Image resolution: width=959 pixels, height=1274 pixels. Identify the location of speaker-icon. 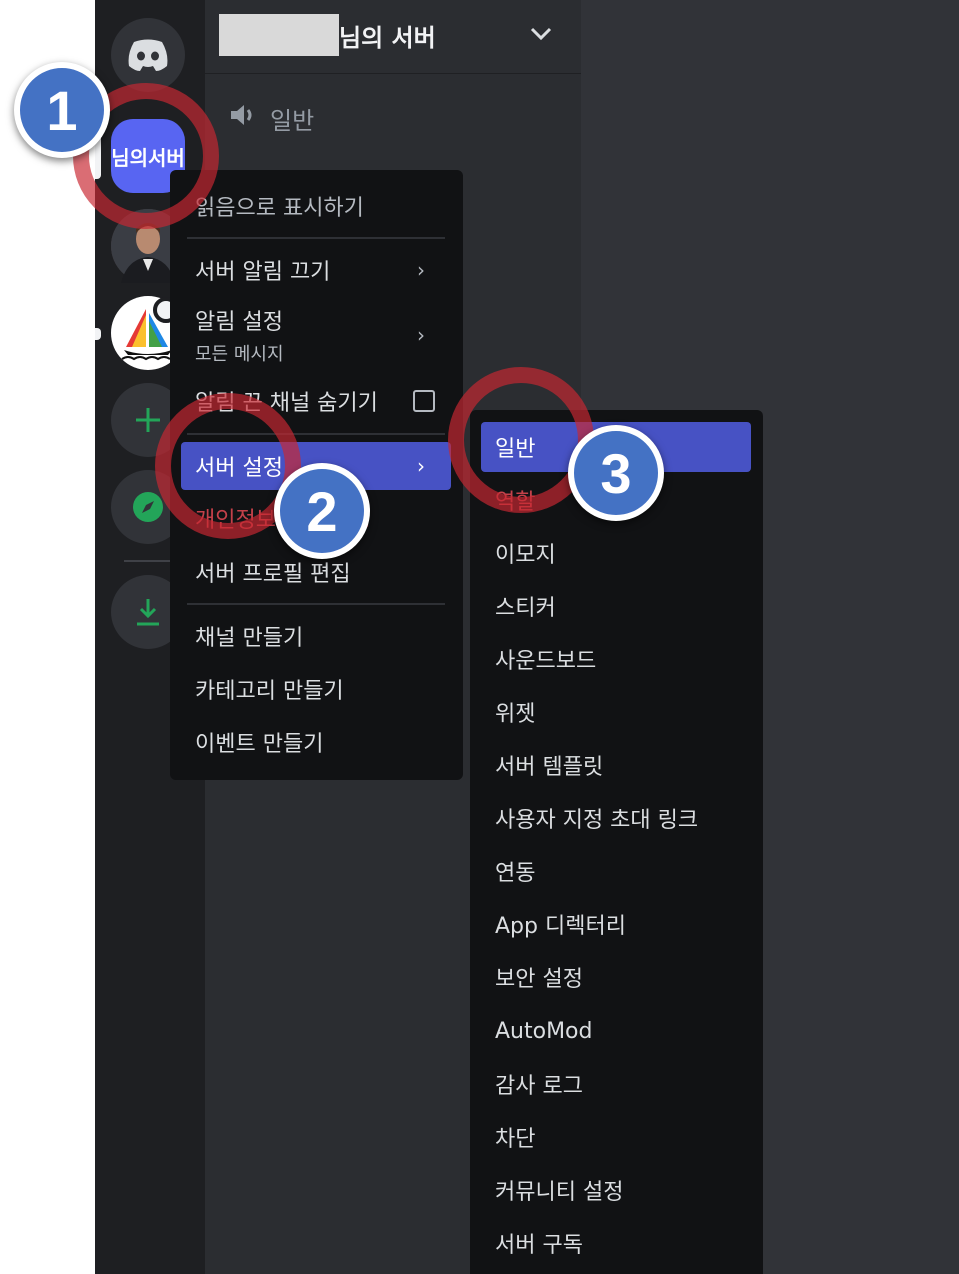
(243, 118).